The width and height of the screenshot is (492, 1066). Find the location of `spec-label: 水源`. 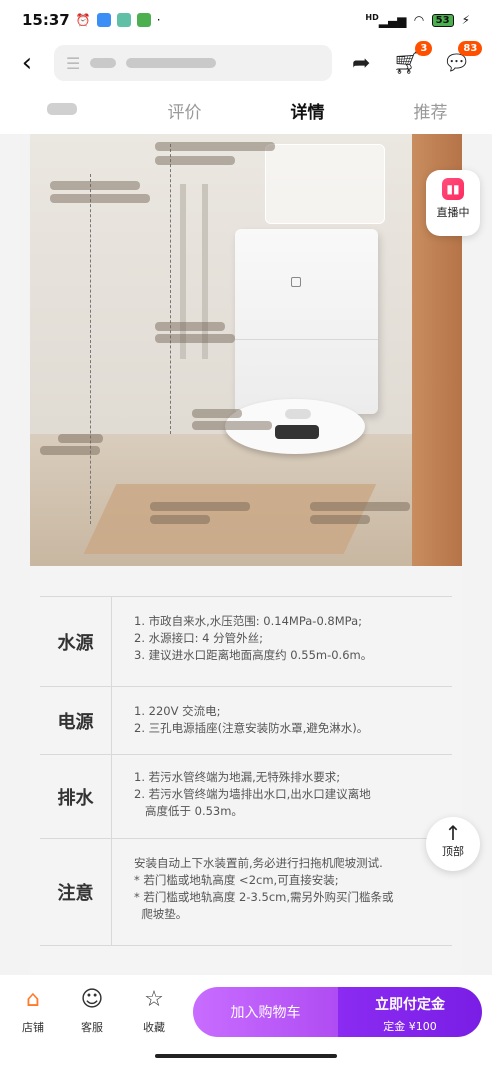

spec-label: 水源 is located at coordinates (76, 641).